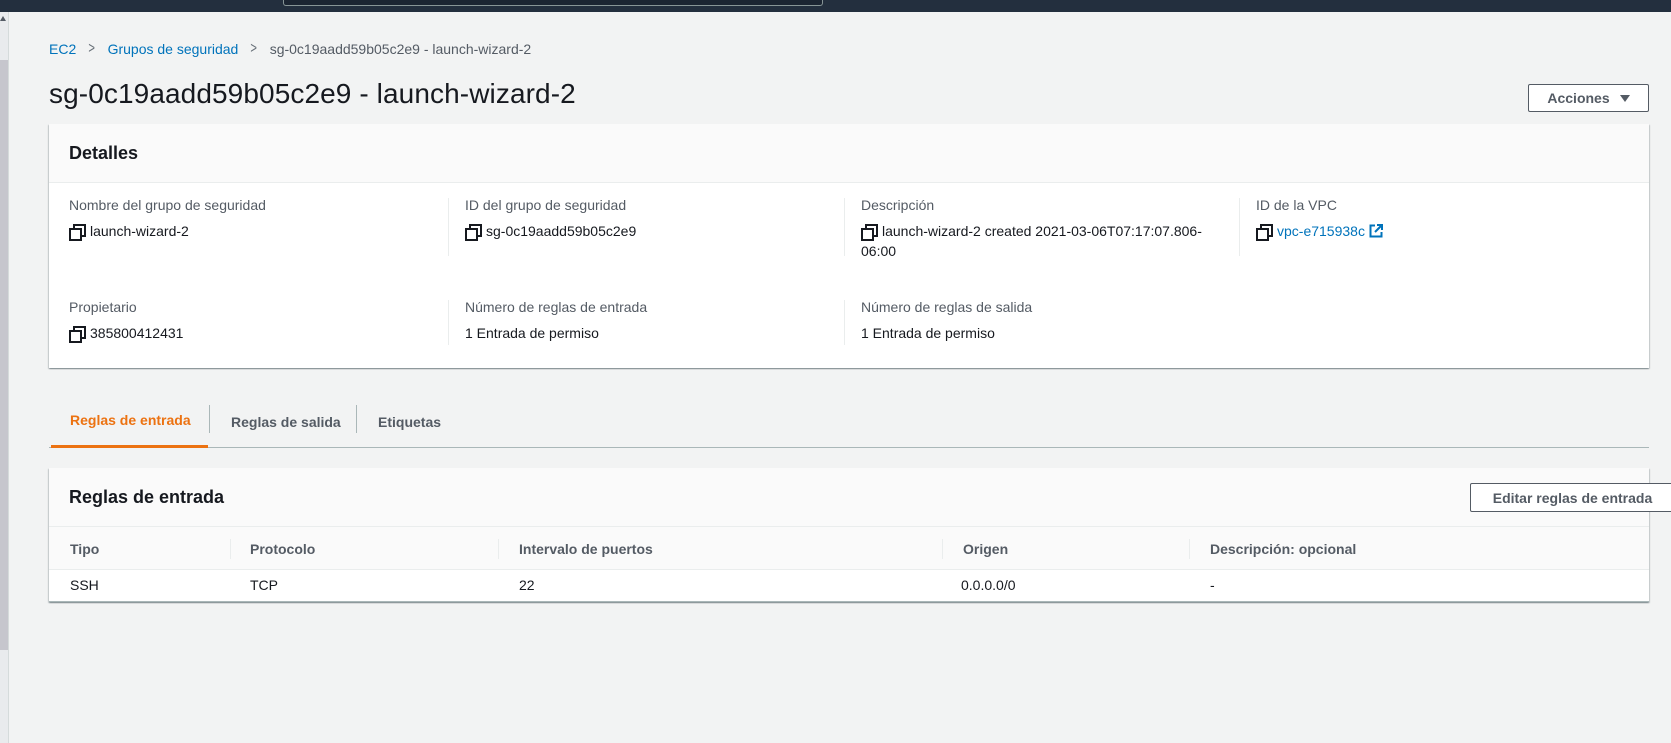  What do you see at coordinates (879, 251) in the screenshot?
I see `description-value-line2: 06:00` at bounding box center [879, 251].